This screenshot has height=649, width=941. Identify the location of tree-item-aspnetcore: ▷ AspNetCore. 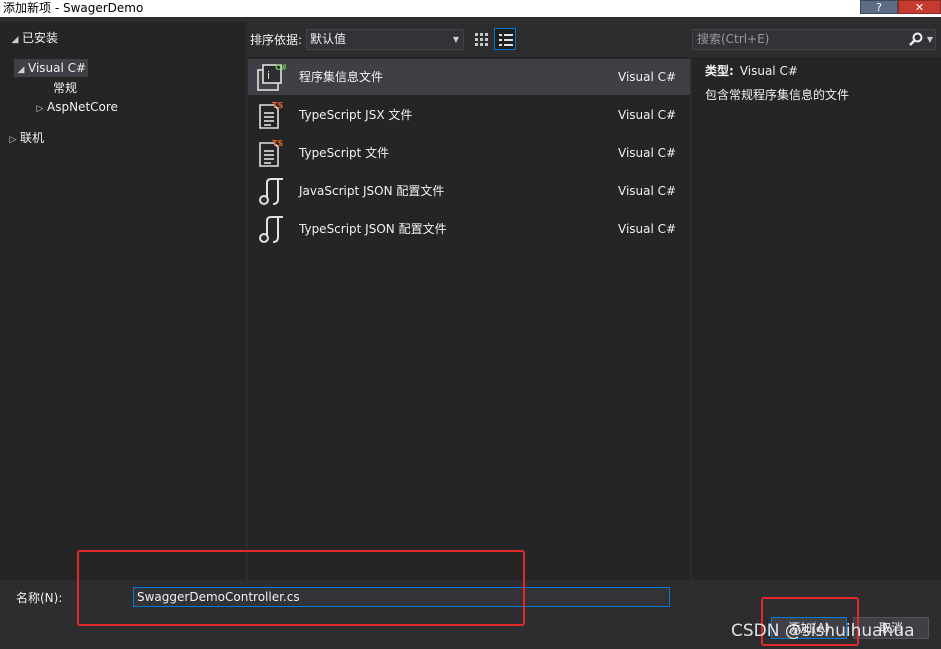
(75, 107).